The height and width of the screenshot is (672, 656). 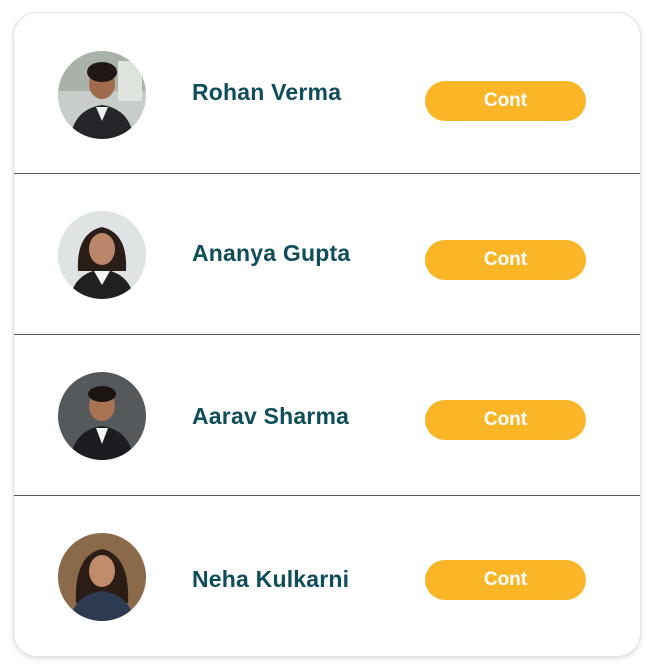 I want to click on contact-name: Neha Kulkarni, so click(x=271, y=579).